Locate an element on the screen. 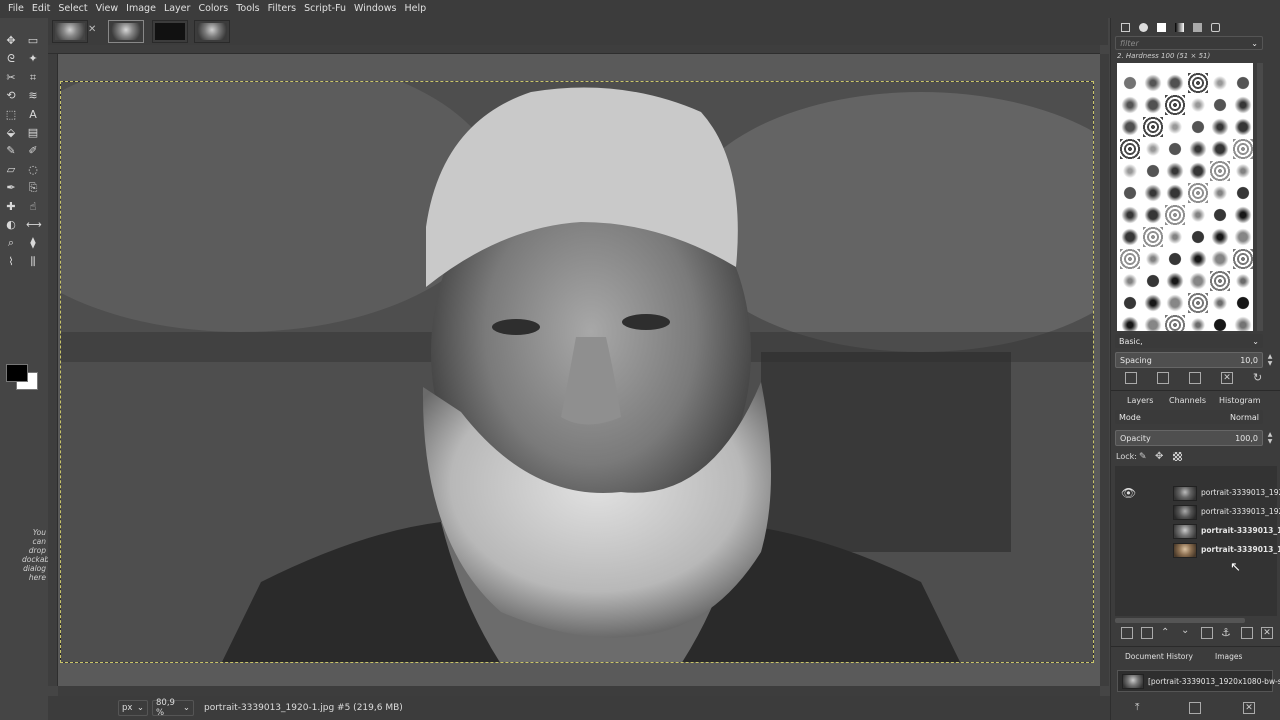 The image size is (1280, 720). tab-layers: Layers is located at coordinates (1140, 400).